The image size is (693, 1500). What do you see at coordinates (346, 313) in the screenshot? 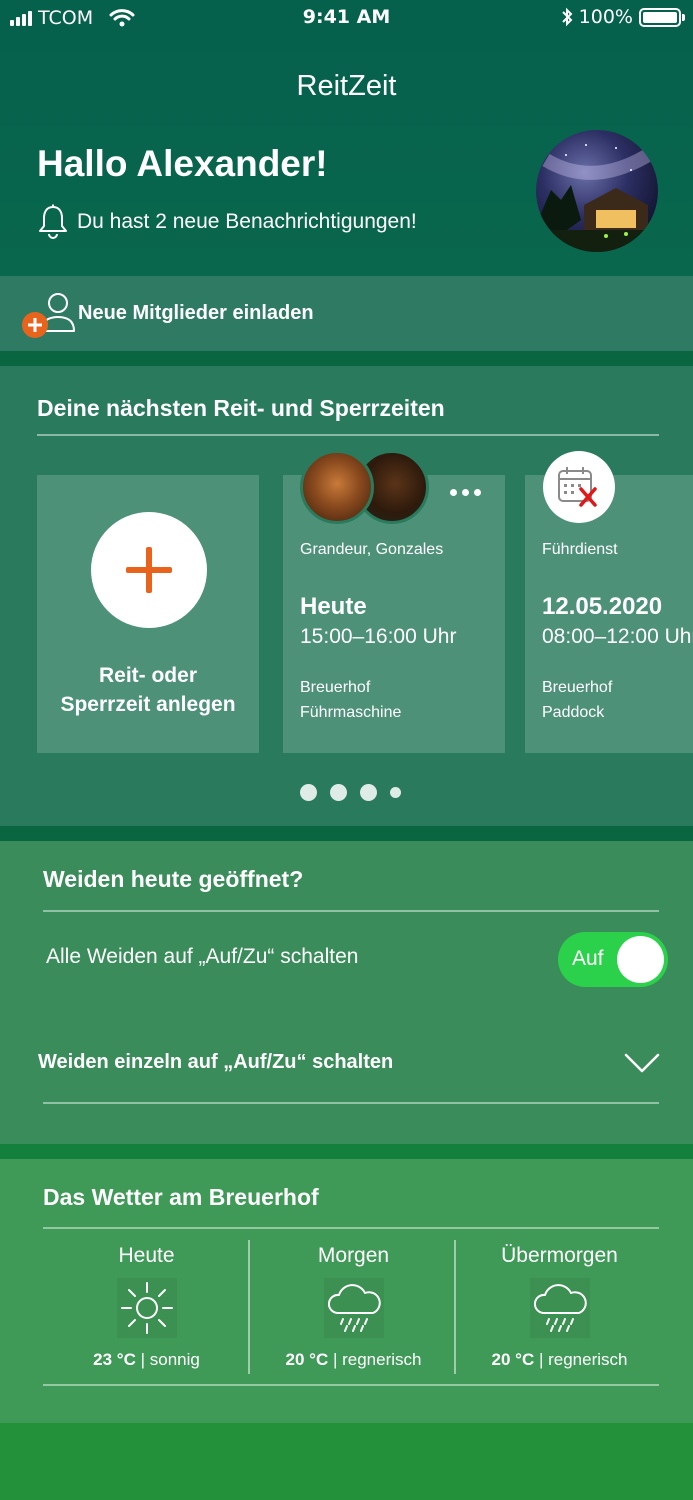
I see `invite-members-button: Neue Mitglieder einladen` at bounding box center [346, 313].